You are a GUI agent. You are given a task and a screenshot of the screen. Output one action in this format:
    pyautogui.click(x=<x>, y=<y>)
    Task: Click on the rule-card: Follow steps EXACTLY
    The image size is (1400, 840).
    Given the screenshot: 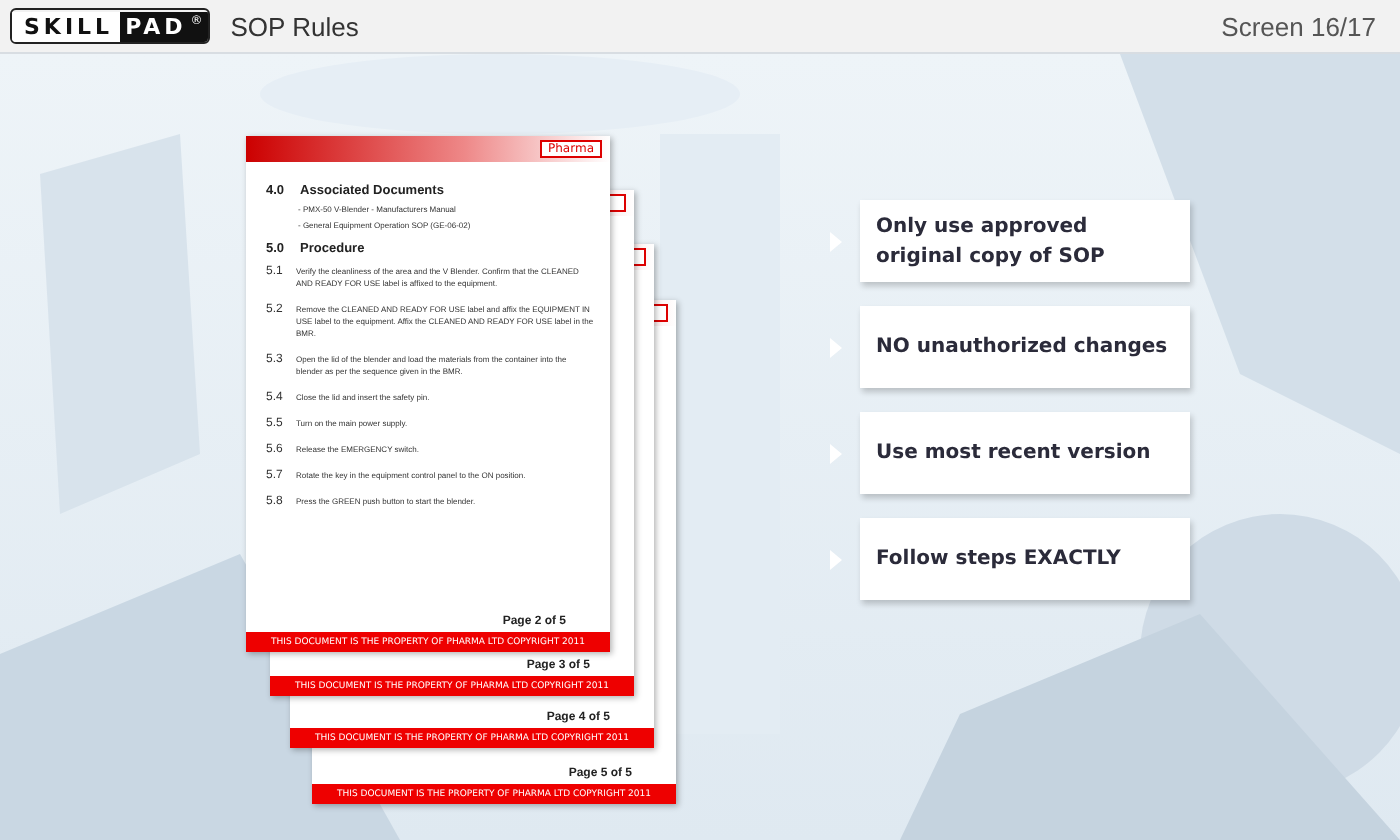 What is the action you would take?
    pyautogui.click(x=1025, y=559)
    